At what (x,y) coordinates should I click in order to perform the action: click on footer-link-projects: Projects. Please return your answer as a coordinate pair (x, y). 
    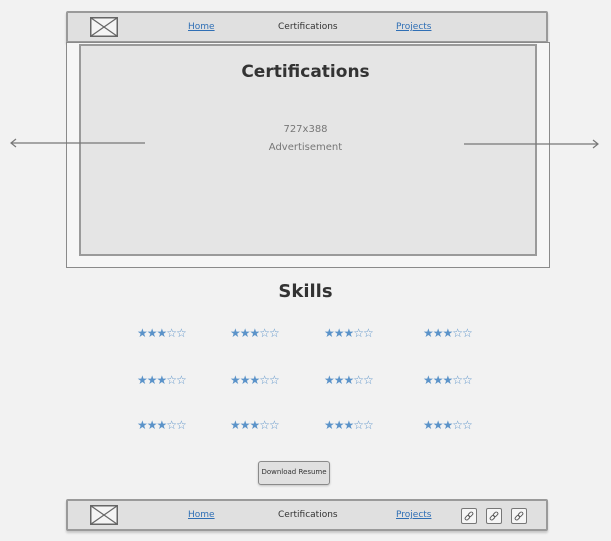
    Looking at the image, I should click on (413, 515).